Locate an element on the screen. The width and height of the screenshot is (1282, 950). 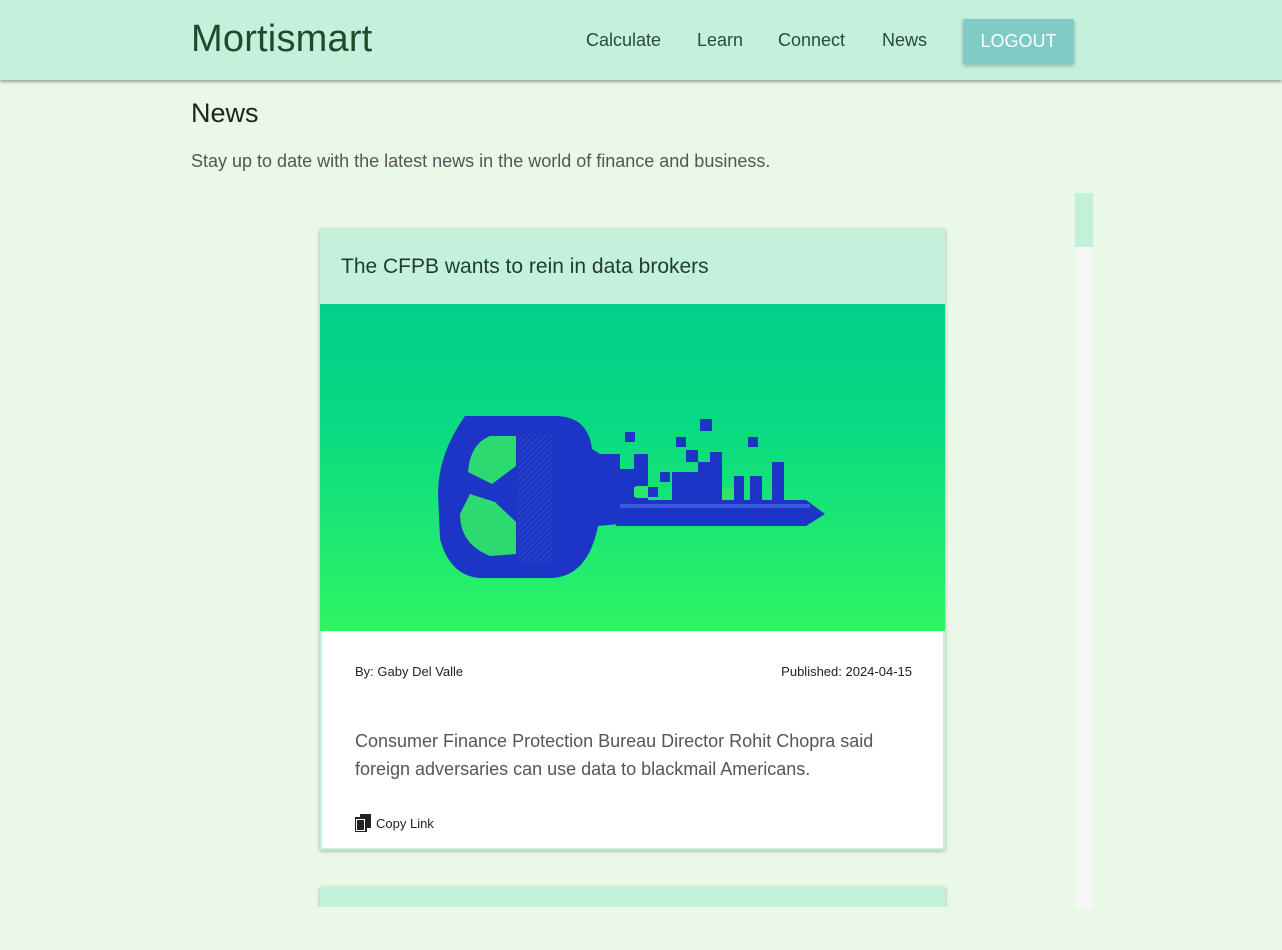
brand-logo: Mortismart is located at coordinates (281, 39).